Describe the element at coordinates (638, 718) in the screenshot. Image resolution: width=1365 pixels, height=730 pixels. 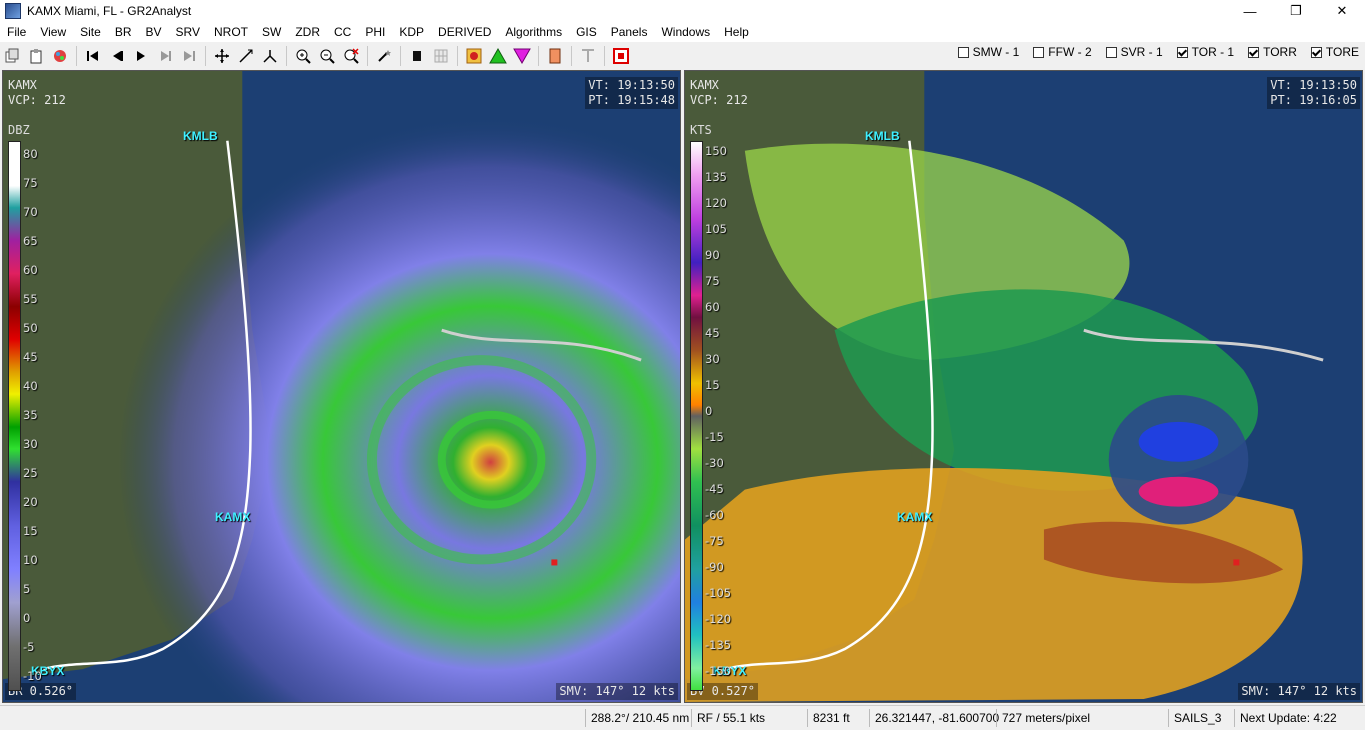
I see `status-azimuth-range: 288.2°/ 210.45 nm` at that location.